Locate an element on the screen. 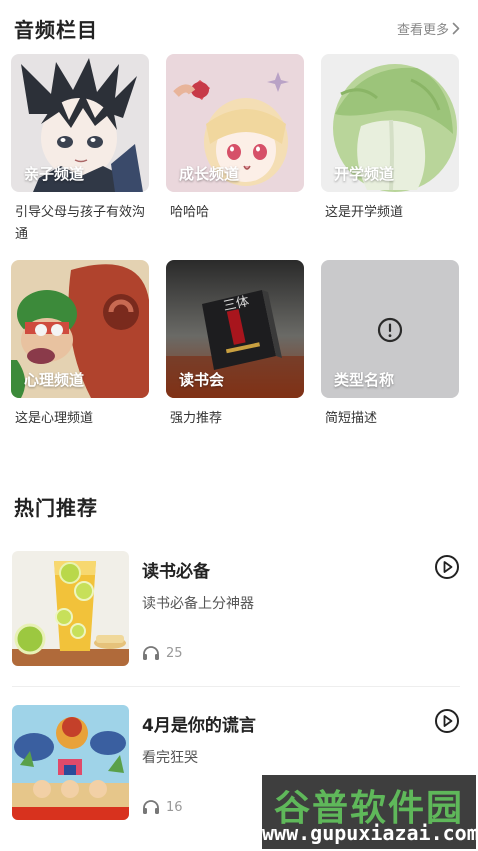  category-description: 这是心理频道 is located at coordinates (54, 418).